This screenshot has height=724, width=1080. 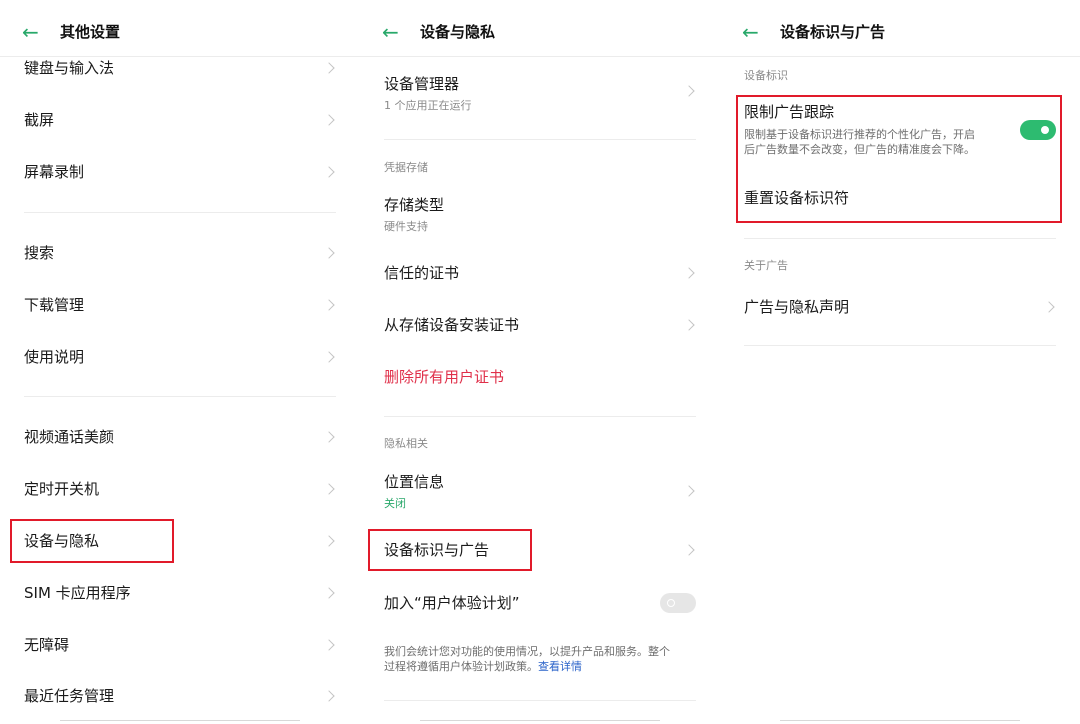 What do you see at coordinates (69, 437) in the screenshot?
I see `list-item-label: 视频通话美颜` at bounding box center [69, 437].